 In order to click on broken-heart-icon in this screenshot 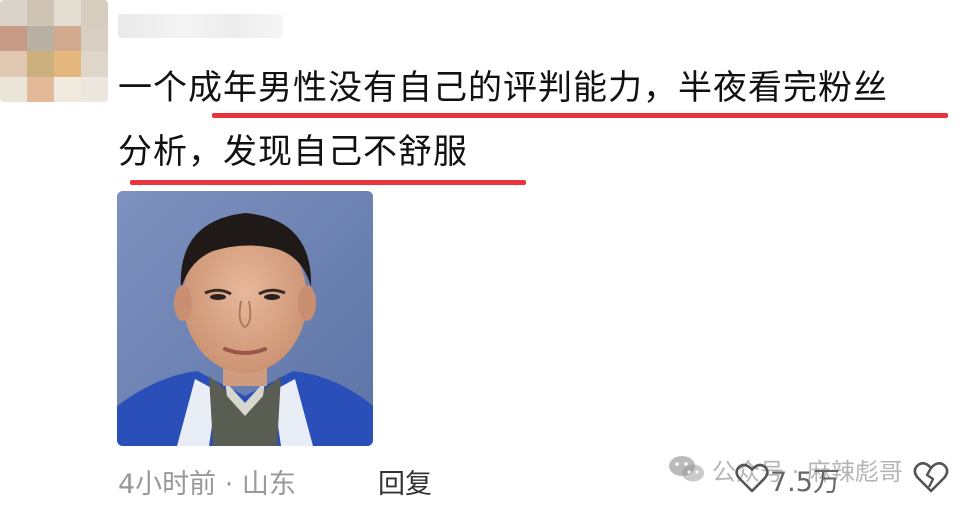, I will do `click(931, 477)`.